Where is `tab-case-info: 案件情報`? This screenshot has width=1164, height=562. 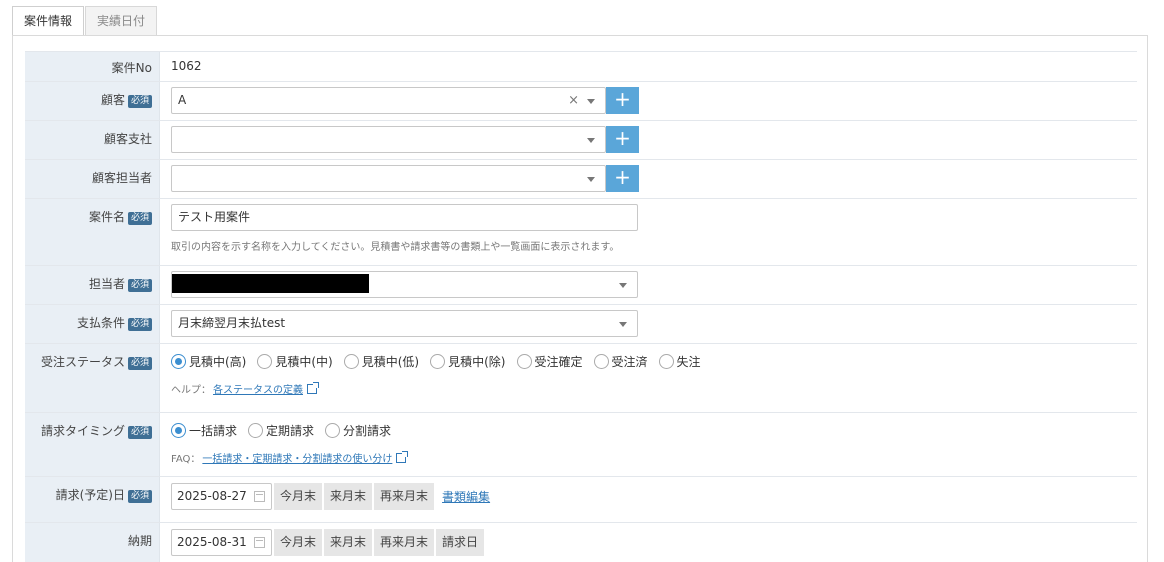 tab-case-info: 案件情報 is located at coordinates (48, 21).